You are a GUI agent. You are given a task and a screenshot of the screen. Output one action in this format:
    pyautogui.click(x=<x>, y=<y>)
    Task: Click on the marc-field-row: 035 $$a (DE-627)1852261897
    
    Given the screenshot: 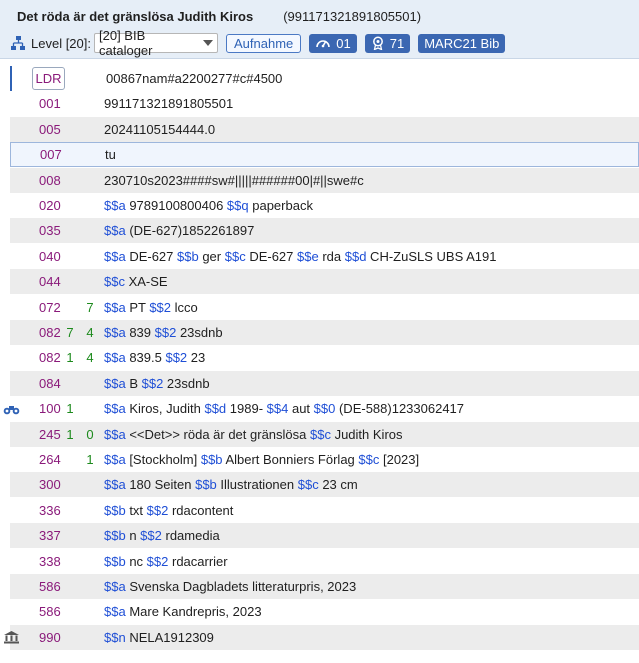 What is the action you would take?
    pyautogui.click(x=324, y=231)
    